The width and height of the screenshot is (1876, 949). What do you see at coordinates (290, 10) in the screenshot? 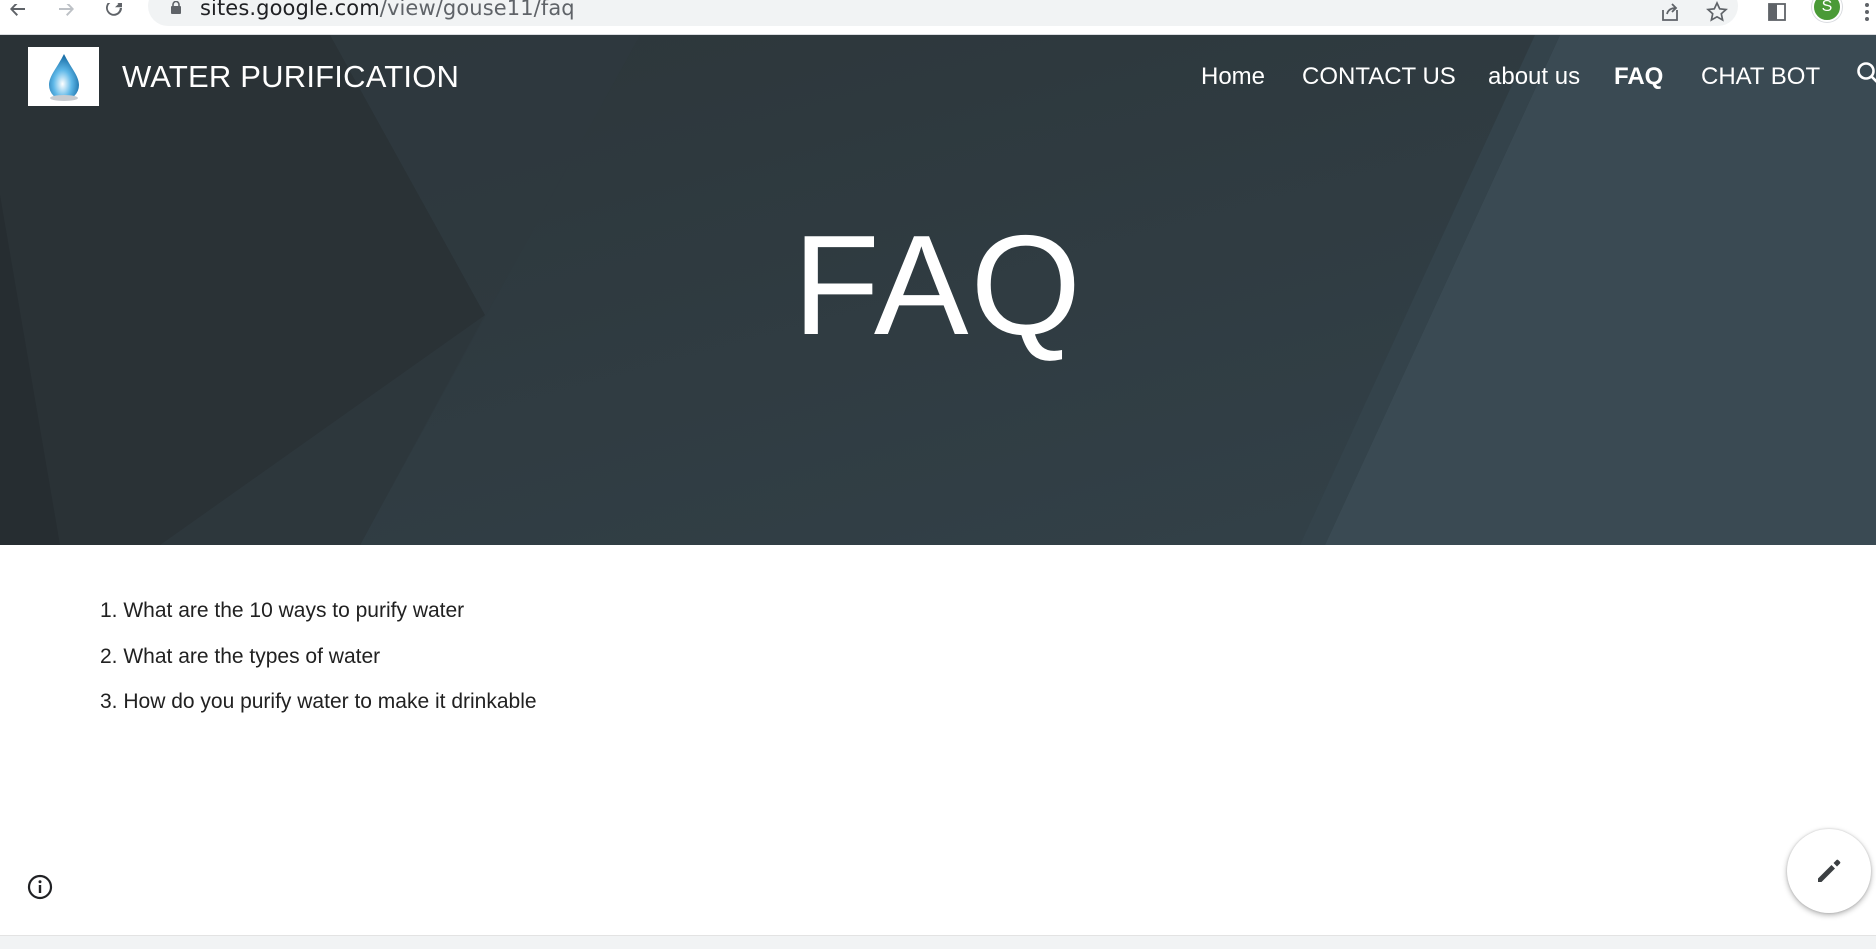
I see `url-host: sites.google.com` at bounding box center [290, 10].